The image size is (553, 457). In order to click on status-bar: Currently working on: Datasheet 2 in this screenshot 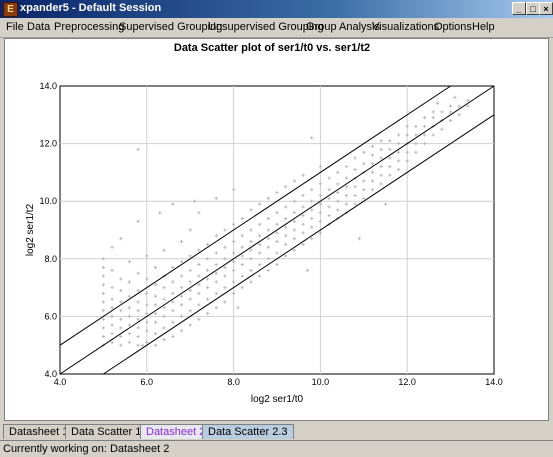, I will do `click(276, 448)`.